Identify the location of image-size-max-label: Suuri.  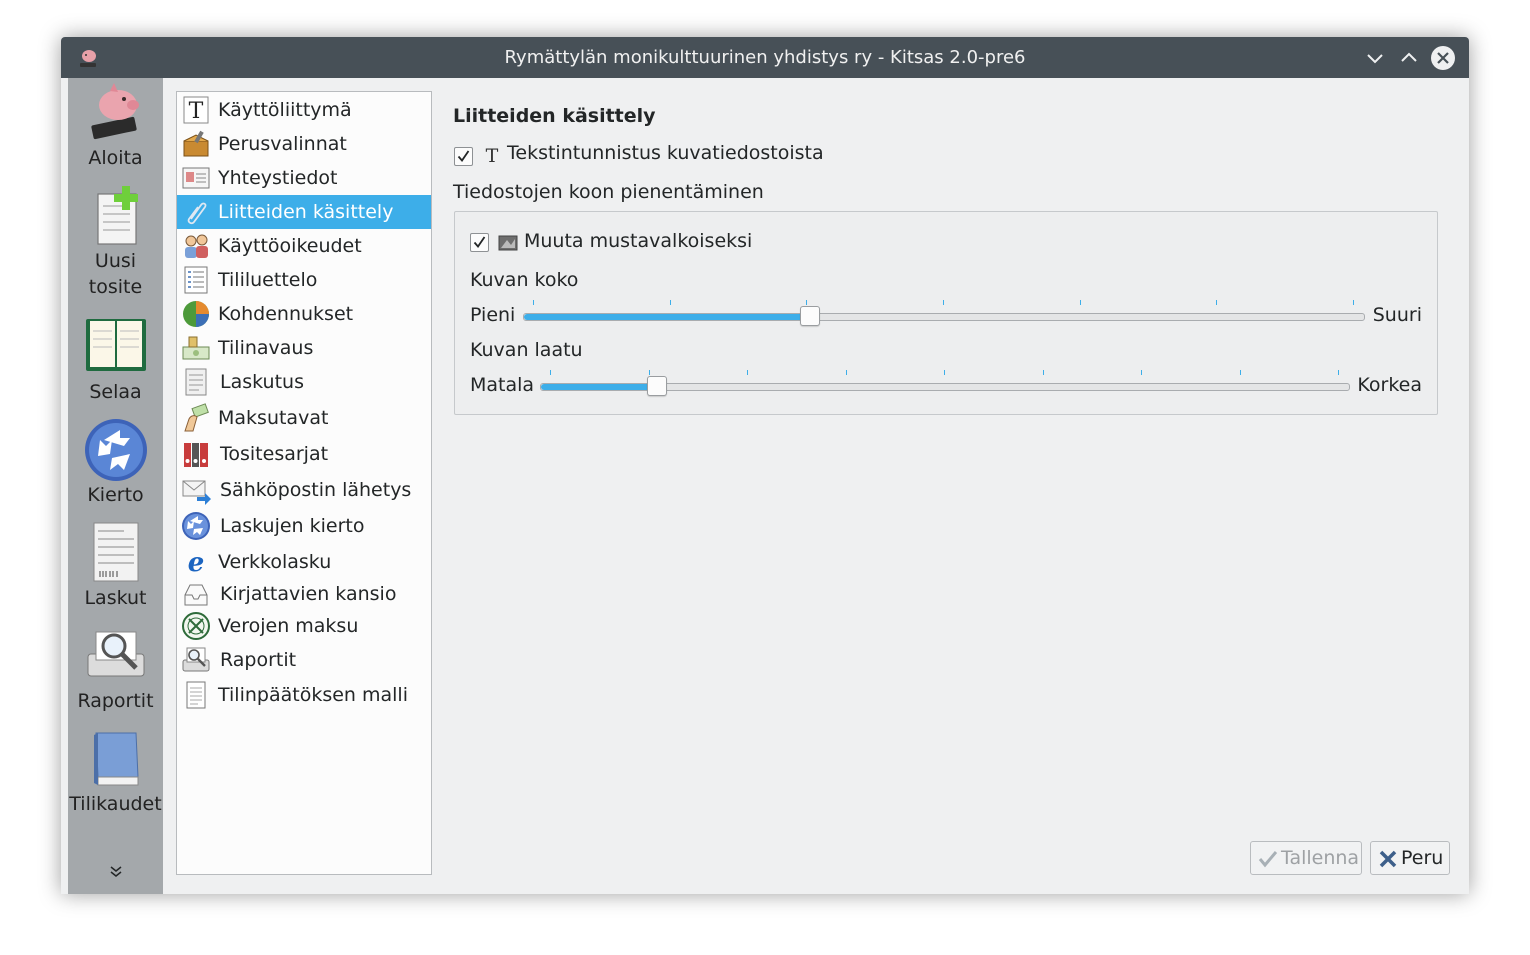
(1397, 315).